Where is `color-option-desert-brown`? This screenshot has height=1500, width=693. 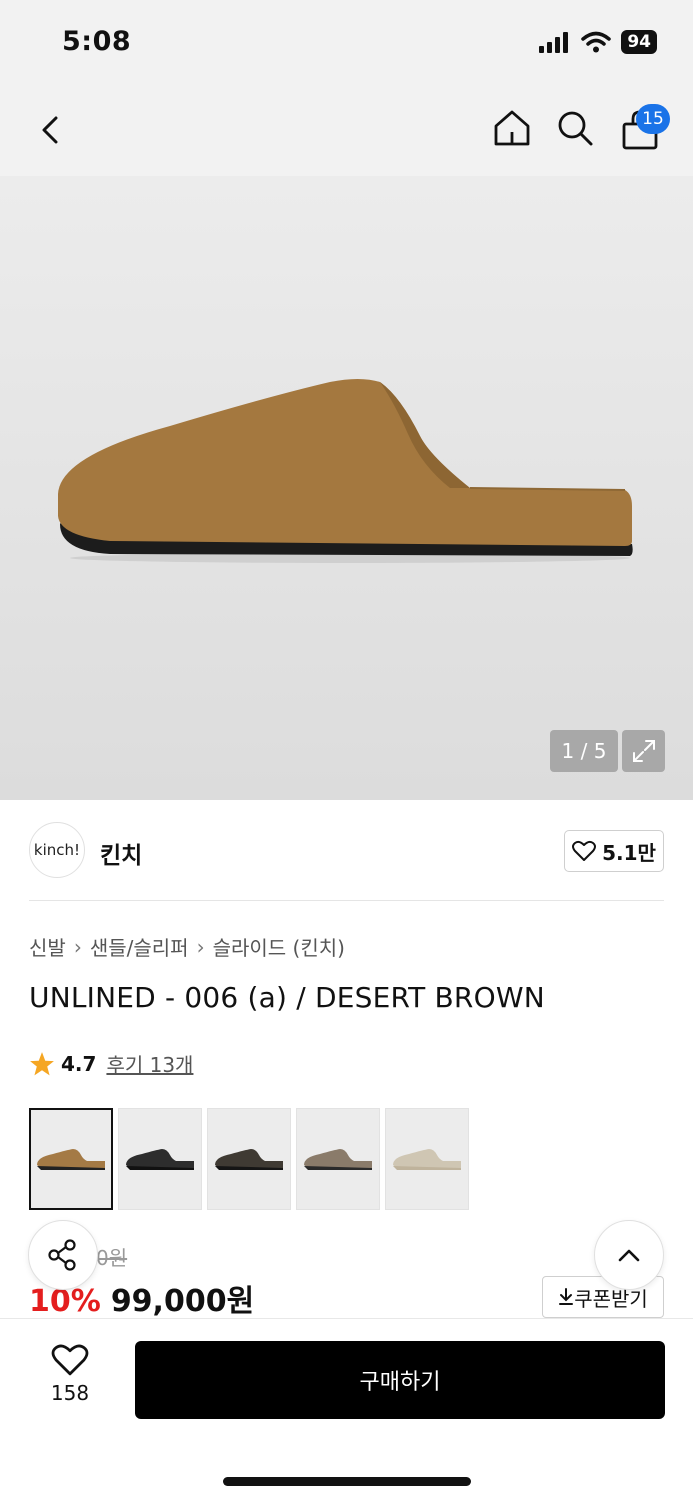 color-option-desert-brown is located at coordinates (71, 1159).